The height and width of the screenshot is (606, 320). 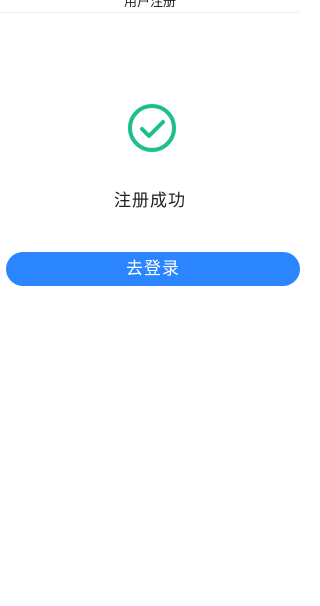 I want to click on success-message: 注册成功, so click(x=150, y=201).